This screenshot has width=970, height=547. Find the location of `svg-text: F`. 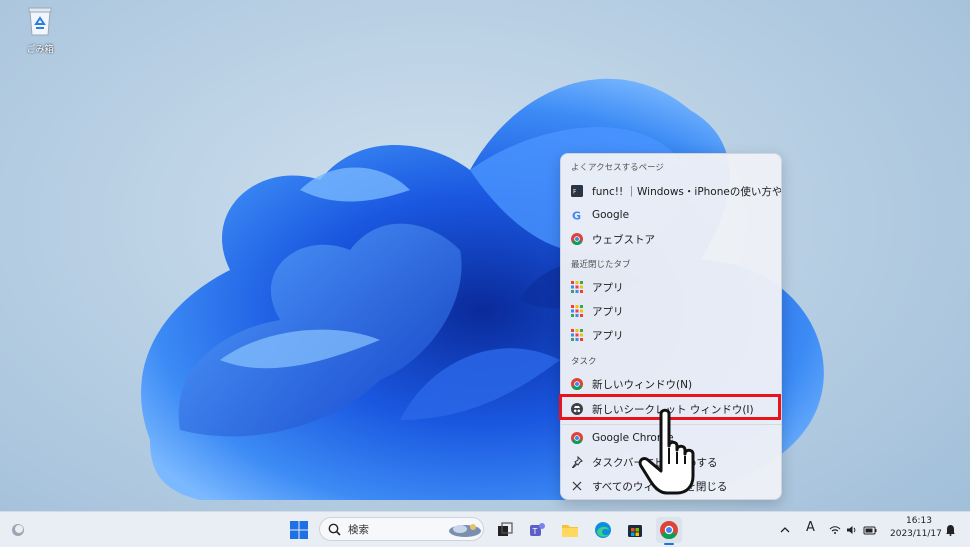

svg-text: F is located at coordinates (575, 192).